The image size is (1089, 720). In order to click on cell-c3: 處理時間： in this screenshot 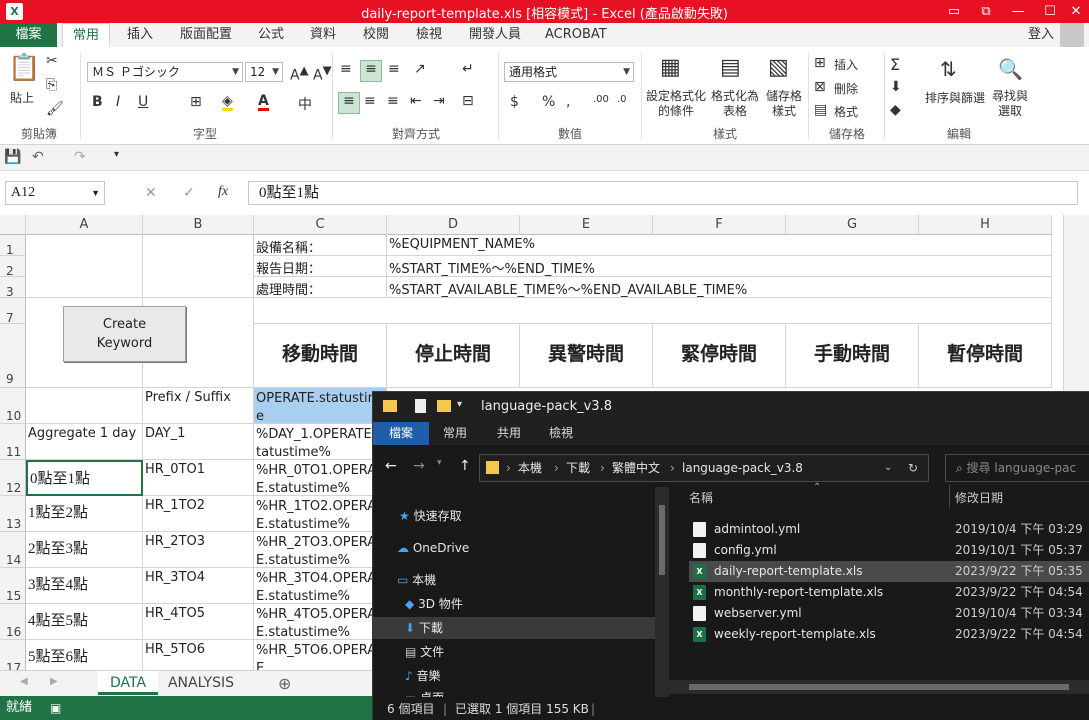, I will do `click(320, 287)`.